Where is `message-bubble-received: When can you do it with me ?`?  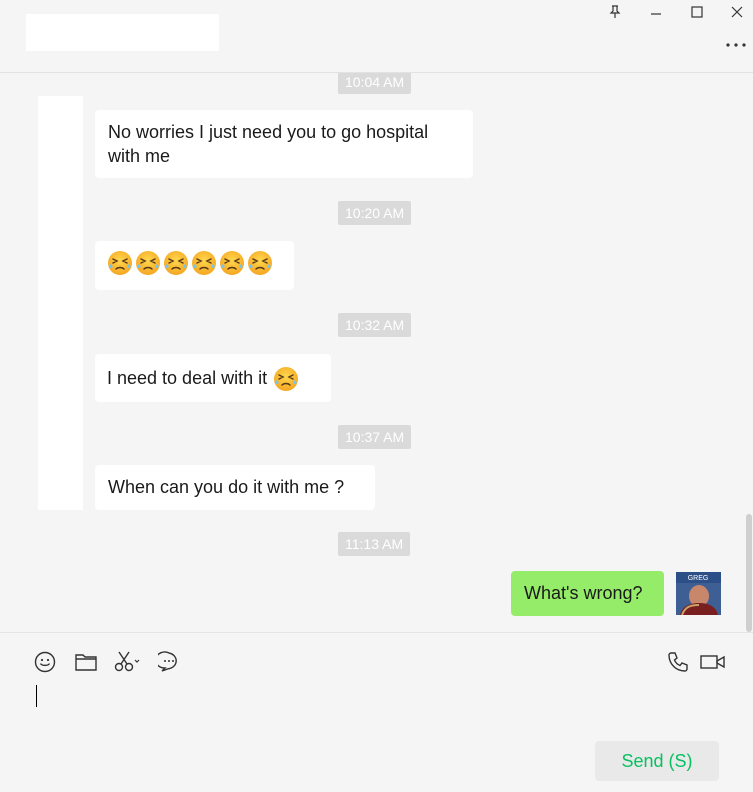
message-bubble-received: When can you do it with me ? is located at coordinates (235, 487).